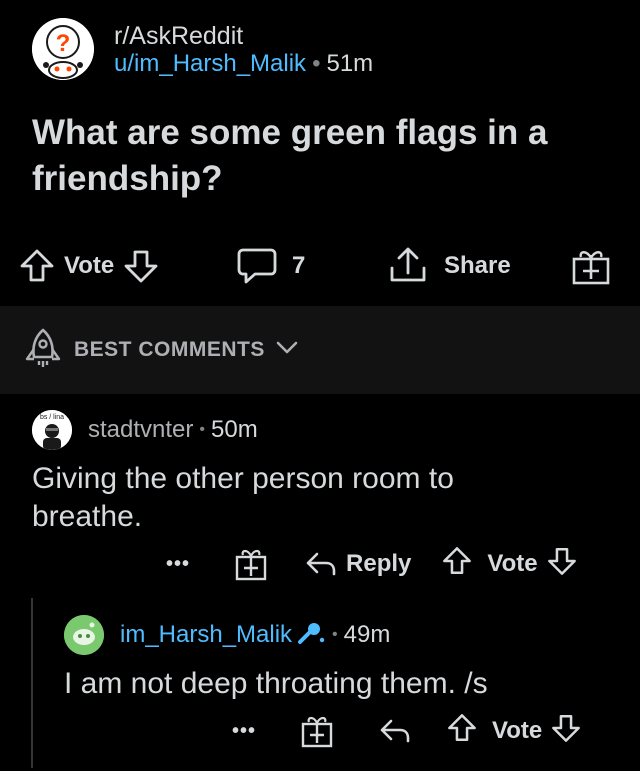 The width and height of the screenshot is (640, 771). I want to click on comment-body: Giving the other person room to breathe., so click(243, 497).